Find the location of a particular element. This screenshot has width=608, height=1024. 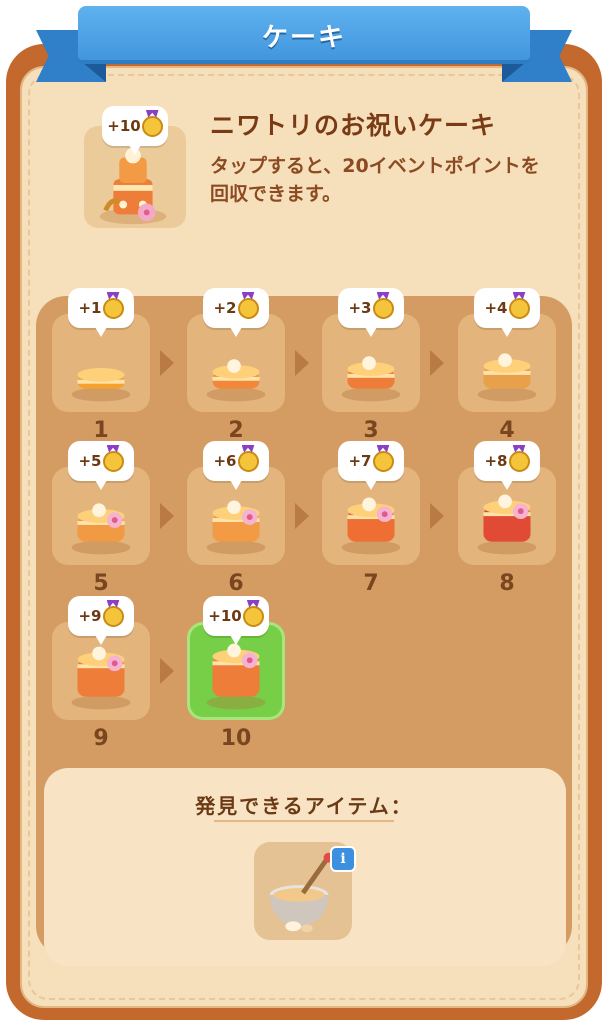

level-reward-badge: +2 is located at coordinates (236, 312).